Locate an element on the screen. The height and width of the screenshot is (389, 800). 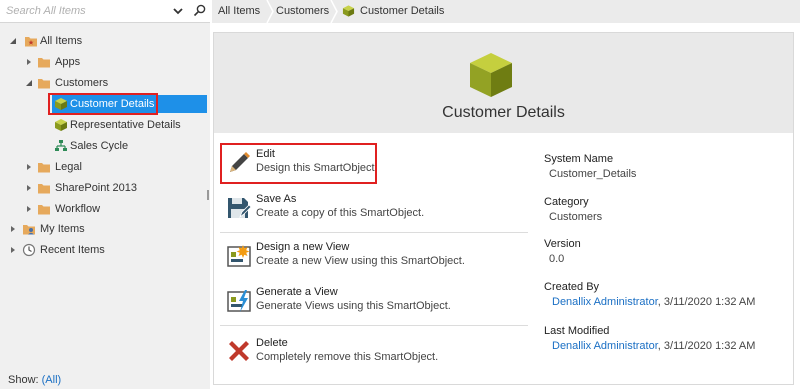
breadcrumb-item-all-items: All Items is located at coordinates (239, 11).